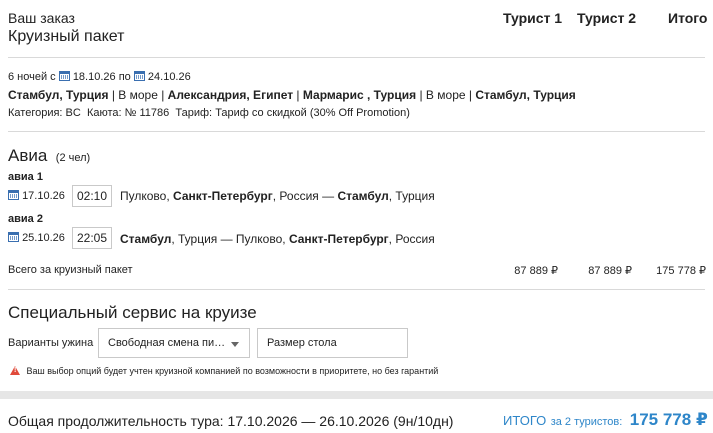 This screenshot has height=433, width=713. Describe the element at coordinates (230, 239) in the screenshot. I see `country: , Турция — Пулково,` at that location.